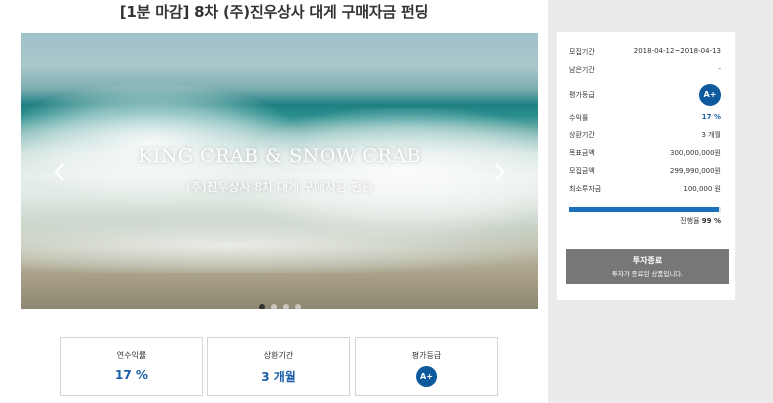  I want to click on funding-progress-text: 진행율 99 %, so click(645, 221).